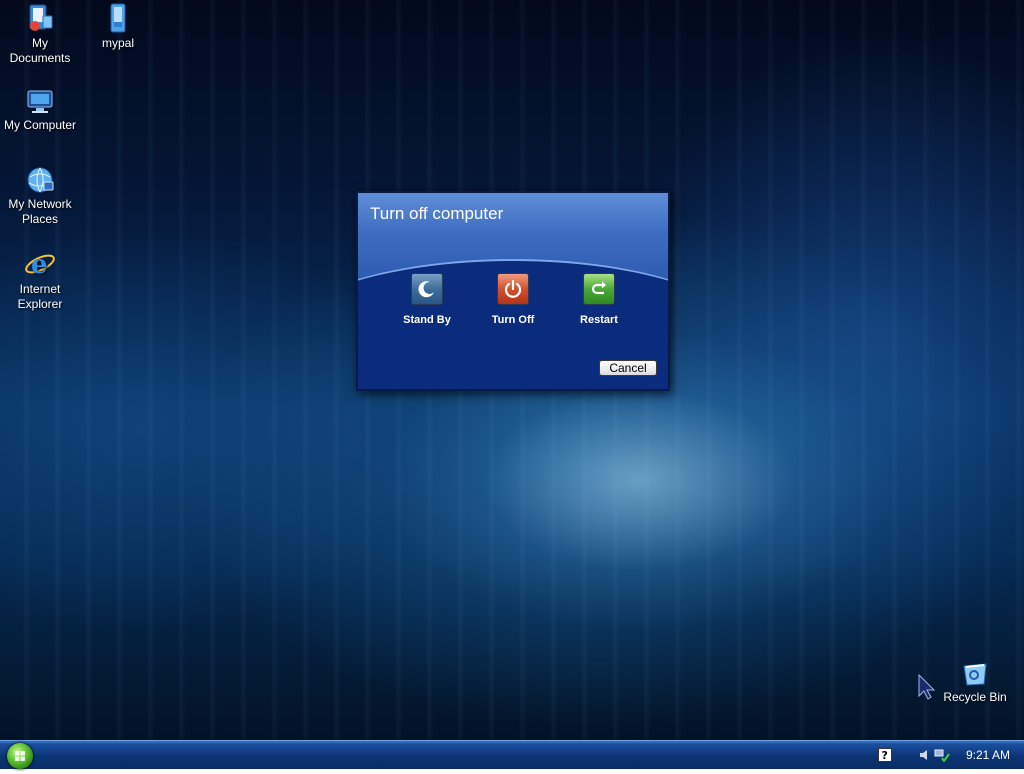 The width and height of the screenshot is (1024, 774). Describe the element at coordinates (599, 320) in the screenshot. I see `restart-label: Restart` at that location.